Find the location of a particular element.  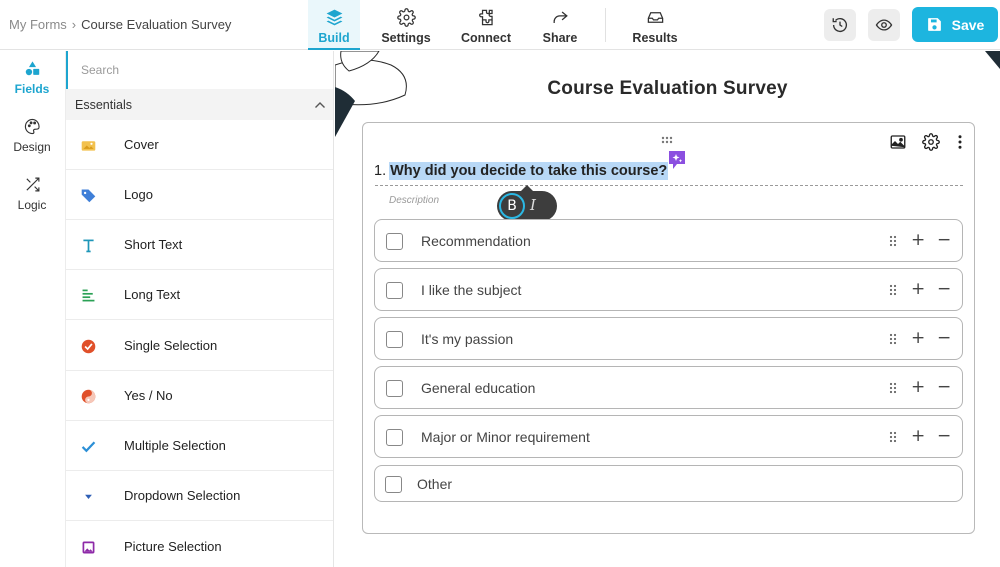

floppy-disk-icon is located at coordinates (934, 24).